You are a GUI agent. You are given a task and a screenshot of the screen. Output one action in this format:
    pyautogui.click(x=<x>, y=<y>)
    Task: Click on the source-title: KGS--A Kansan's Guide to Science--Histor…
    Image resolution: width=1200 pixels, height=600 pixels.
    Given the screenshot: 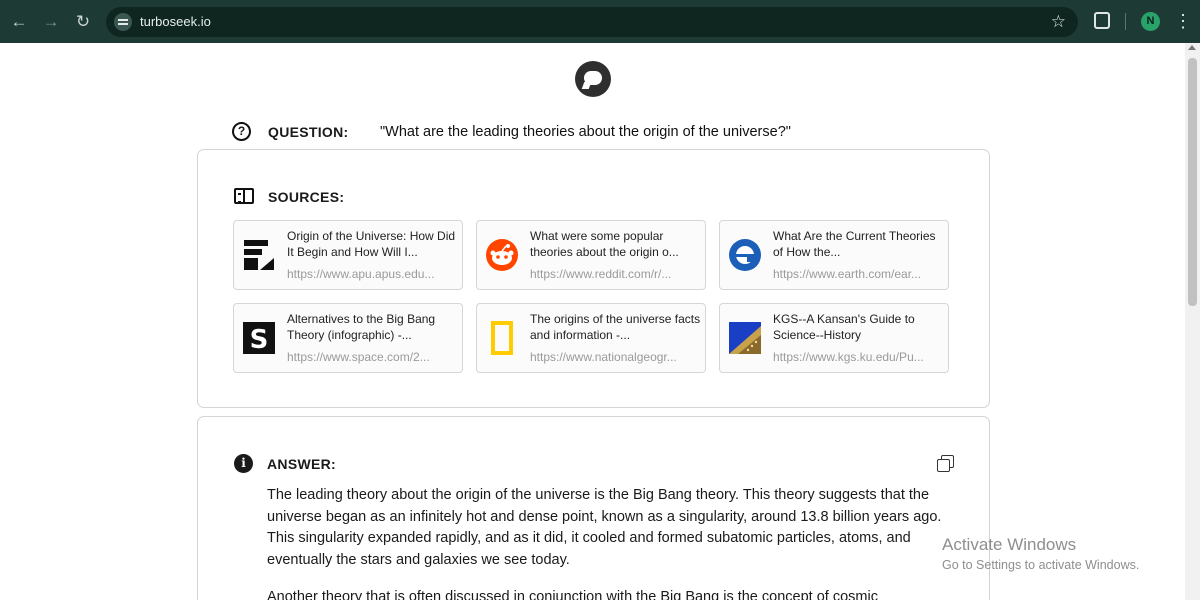 What is the action you would take?
    pyautogui.click(x=844, y=327)
    